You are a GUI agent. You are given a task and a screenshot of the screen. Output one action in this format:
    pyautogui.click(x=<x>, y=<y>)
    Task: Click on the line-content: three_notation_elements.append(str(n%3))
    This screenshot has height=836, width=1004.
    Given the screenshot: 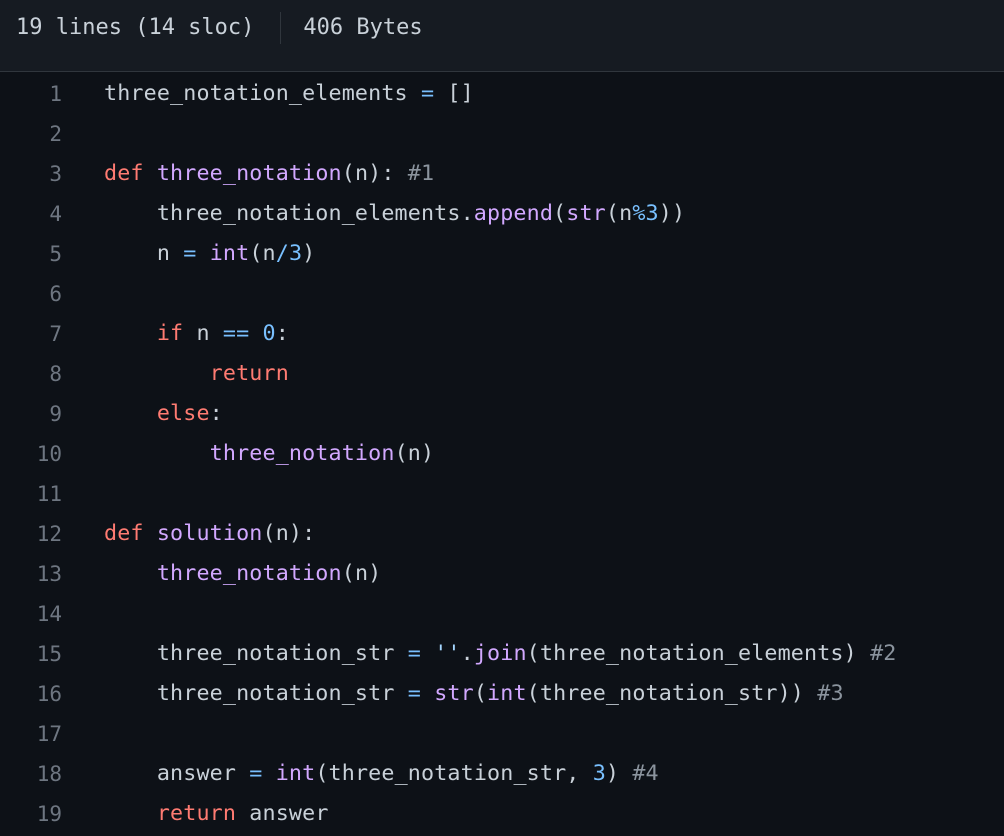 What is the action you would take?
    pyautogui.click(x=394, y=214)
    